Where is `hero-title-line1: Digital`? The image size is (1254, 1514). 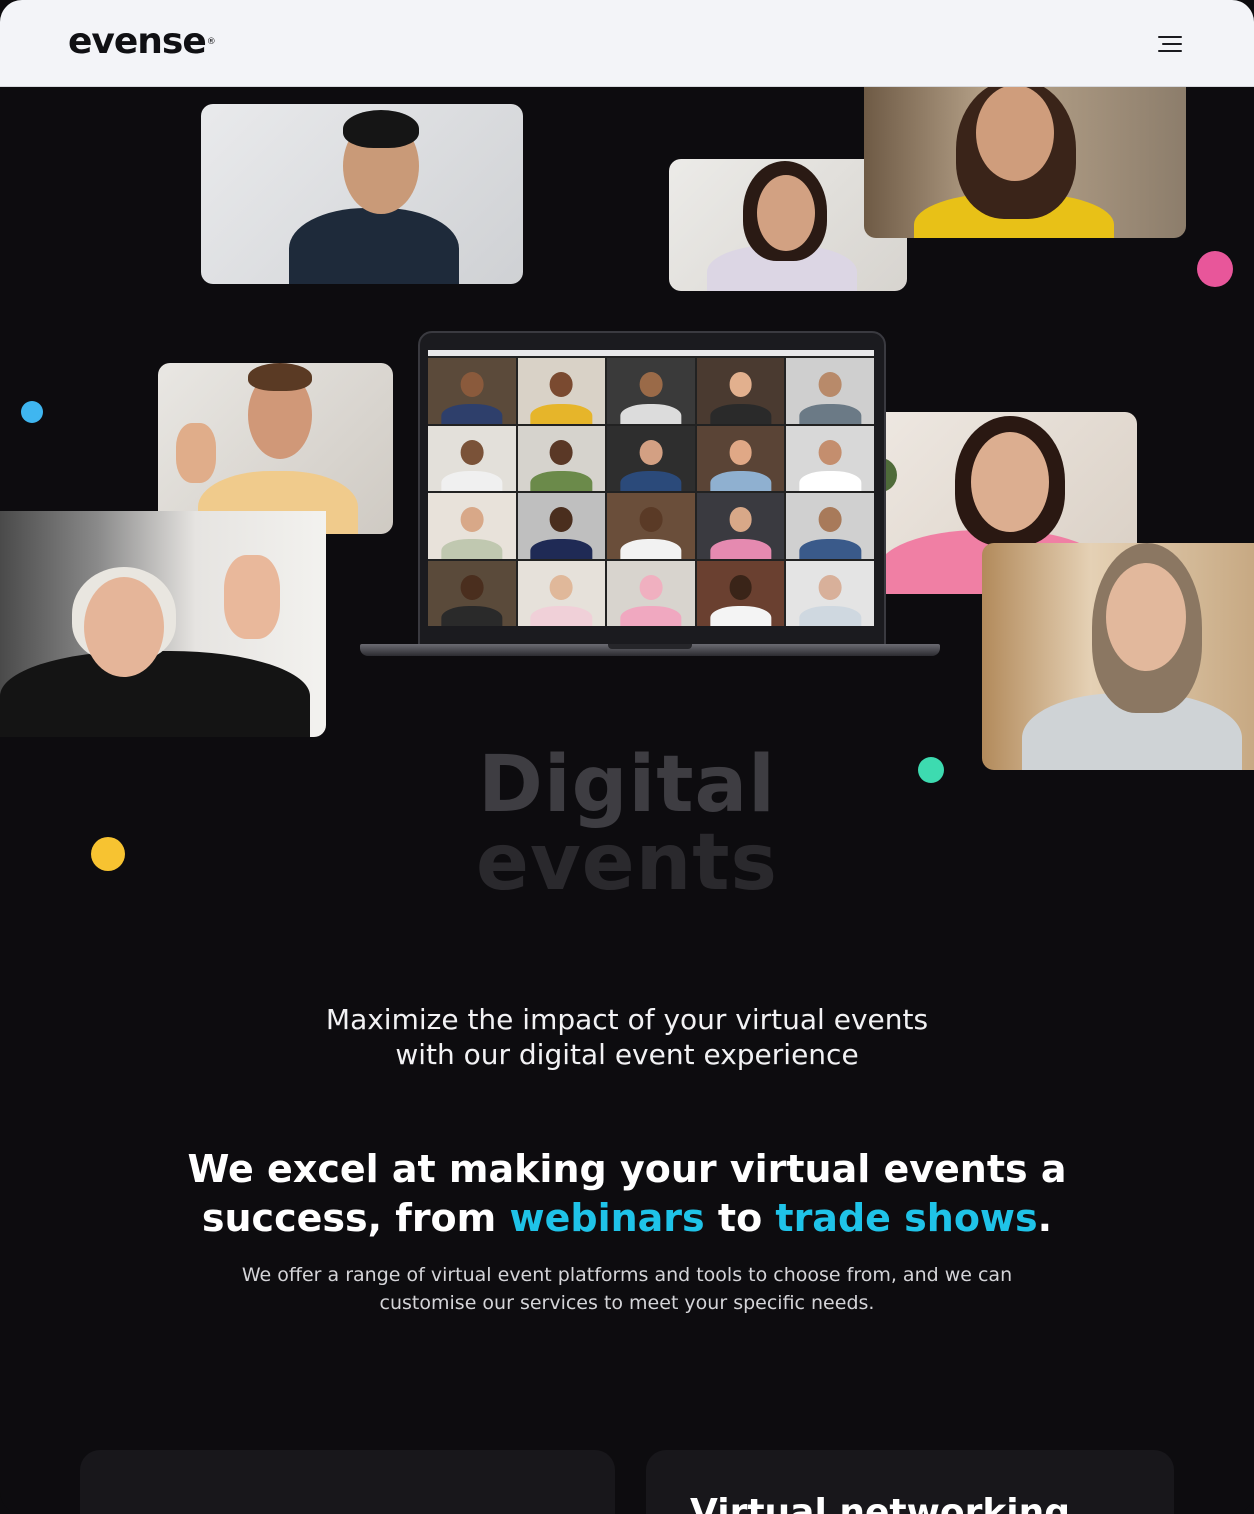 hero-title-line1: Digital is located at coordinates (627, 785).